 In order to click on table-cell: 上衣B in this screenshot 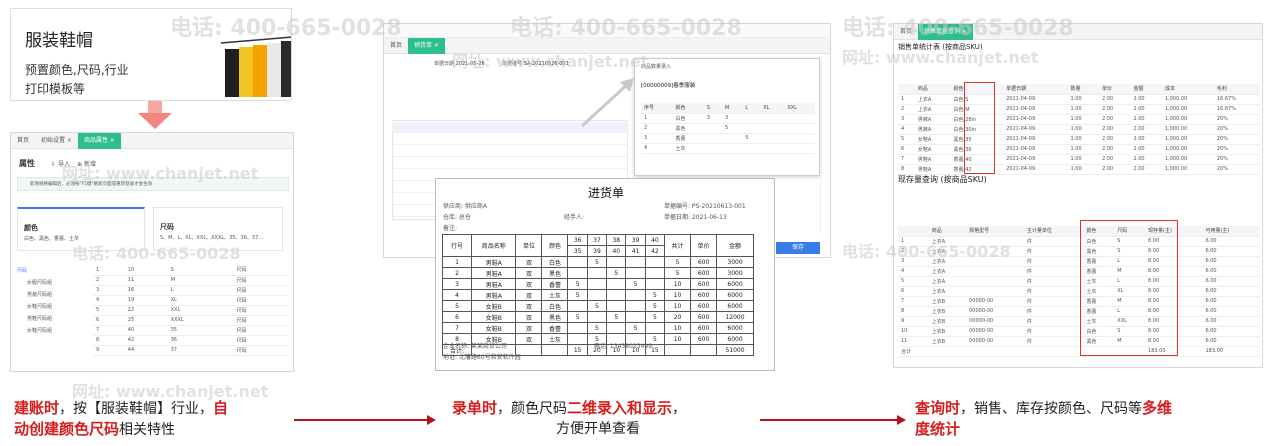, I will do `click(947, 341)`.